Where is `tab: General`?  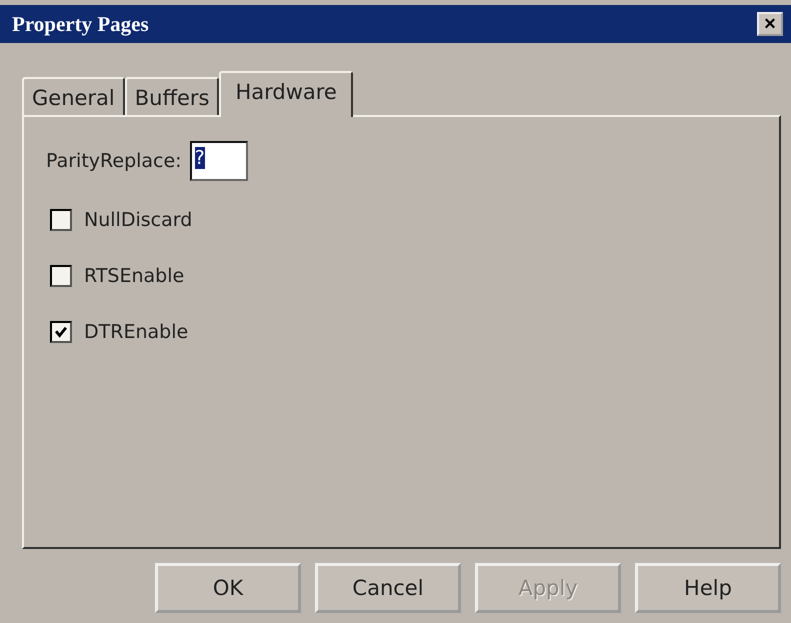 tab: General is located at coordinates (73, 96).